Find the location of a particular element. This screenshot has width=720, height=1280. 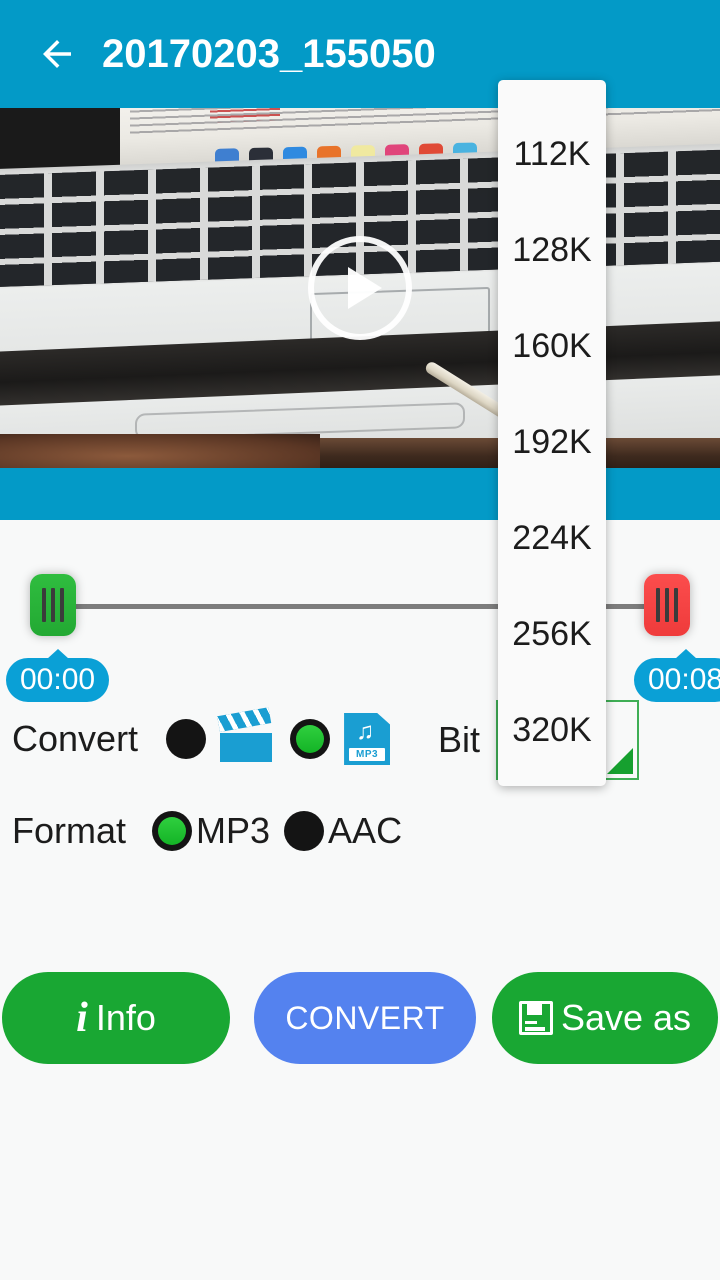

play-icon is located at coordinates (360, 288).